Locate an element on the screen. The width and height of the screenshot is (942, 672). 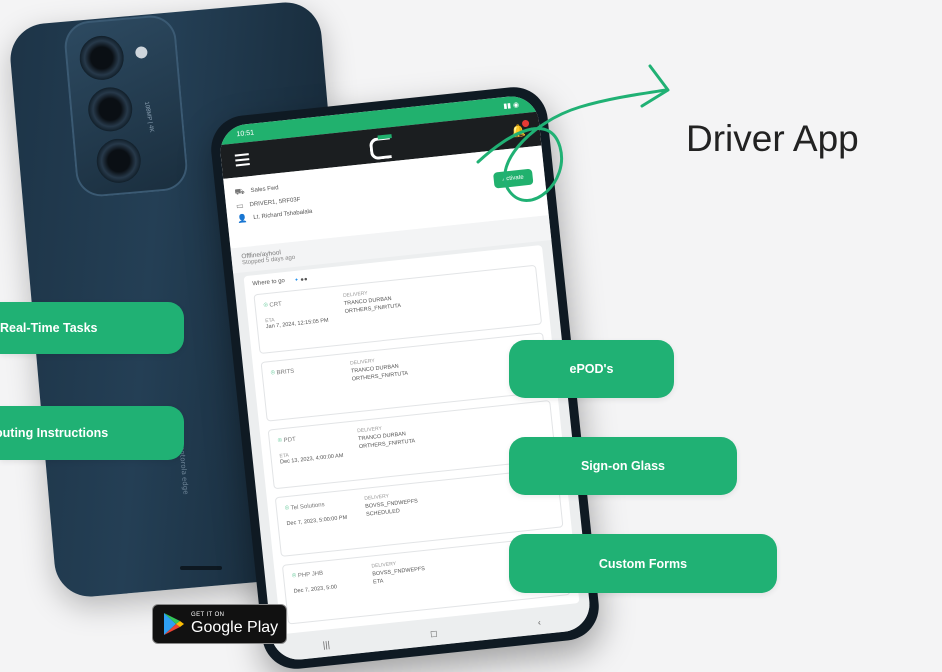
stop-eta: ETA Jan 7, 2024, 12:15:05 PM is located at coordinates (296, 324).